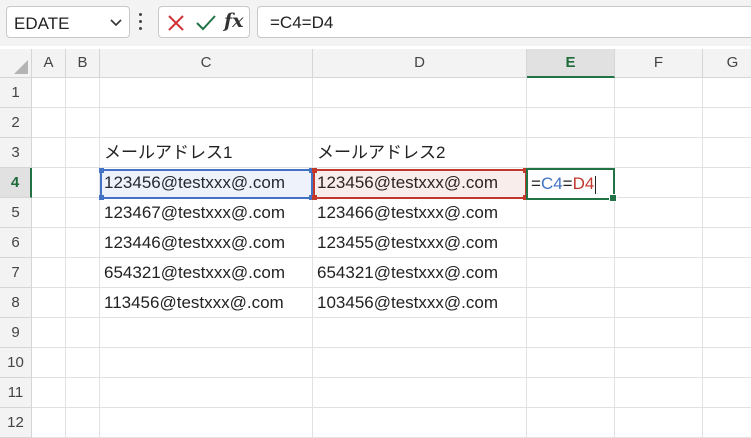  What do you see at coordinates (420, 183) in the screenshot?
I see `cell-d4: 123456@testxxx@.com` at bounding box center [420, 183].